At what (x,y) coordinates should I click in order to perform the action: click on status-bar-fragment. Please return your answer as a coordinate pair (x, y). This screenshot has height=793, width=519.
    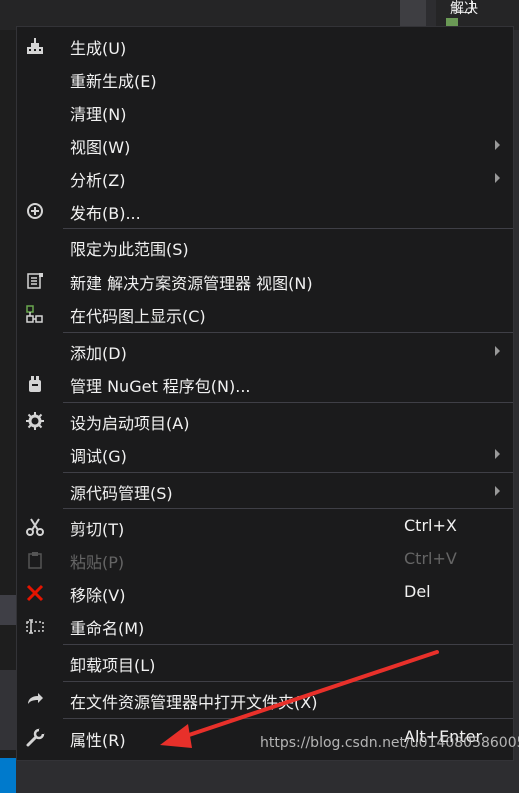
    Looking at the image, I should click on (8, 775).